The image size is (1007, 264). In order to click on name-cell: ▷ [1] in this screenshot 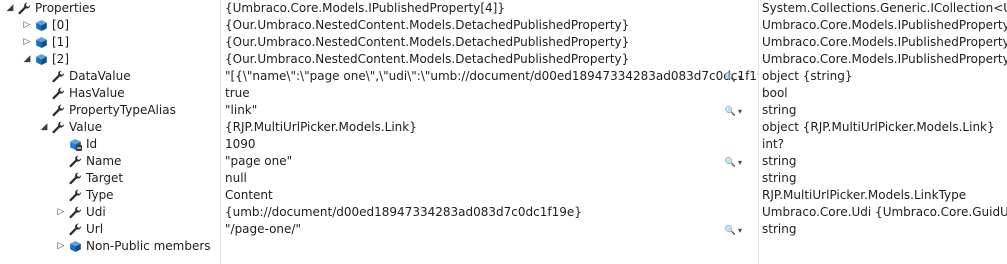, I will do `click(110, 42)`.